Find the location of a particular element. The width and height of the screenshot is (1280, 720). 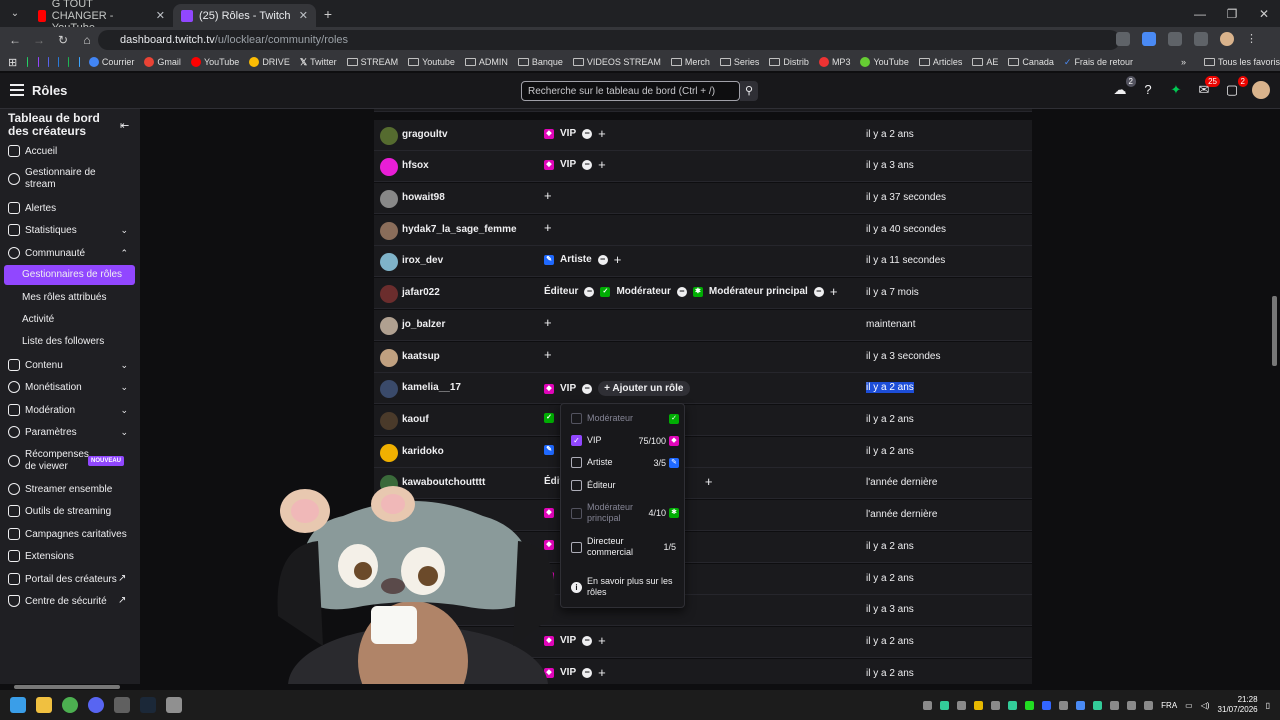

reload-icon: ↻ is located at coordinates (63, 40).